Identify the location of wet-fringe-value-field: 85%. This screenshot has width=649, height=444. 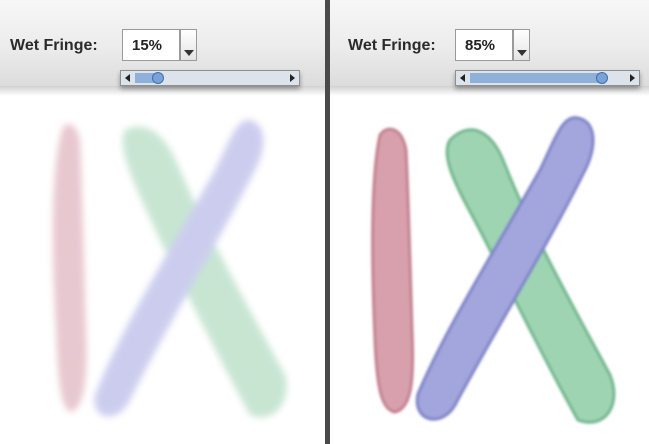
(484, 45).